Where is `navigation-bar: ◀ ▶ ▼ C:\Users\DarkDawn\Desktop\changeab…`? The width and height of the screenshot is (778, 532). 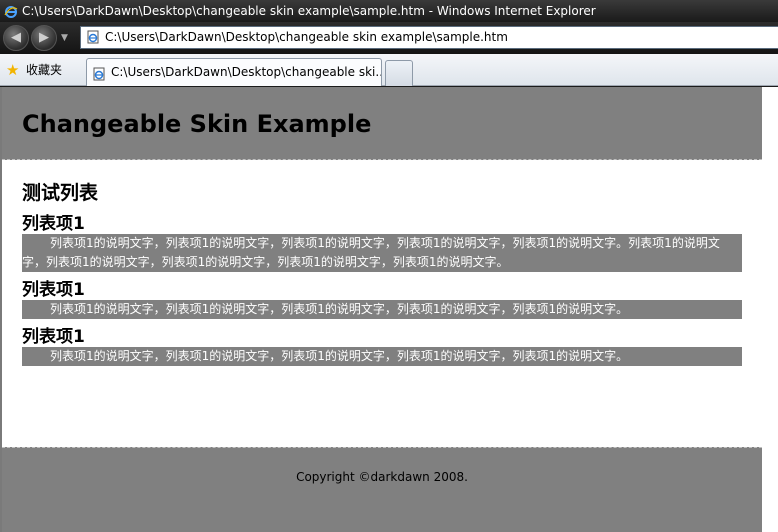 navigation-bar: ◀ ▶ ▼ C:\Users\DarkDawn\Desktop\changeab… is located at coordinates (389, 38).